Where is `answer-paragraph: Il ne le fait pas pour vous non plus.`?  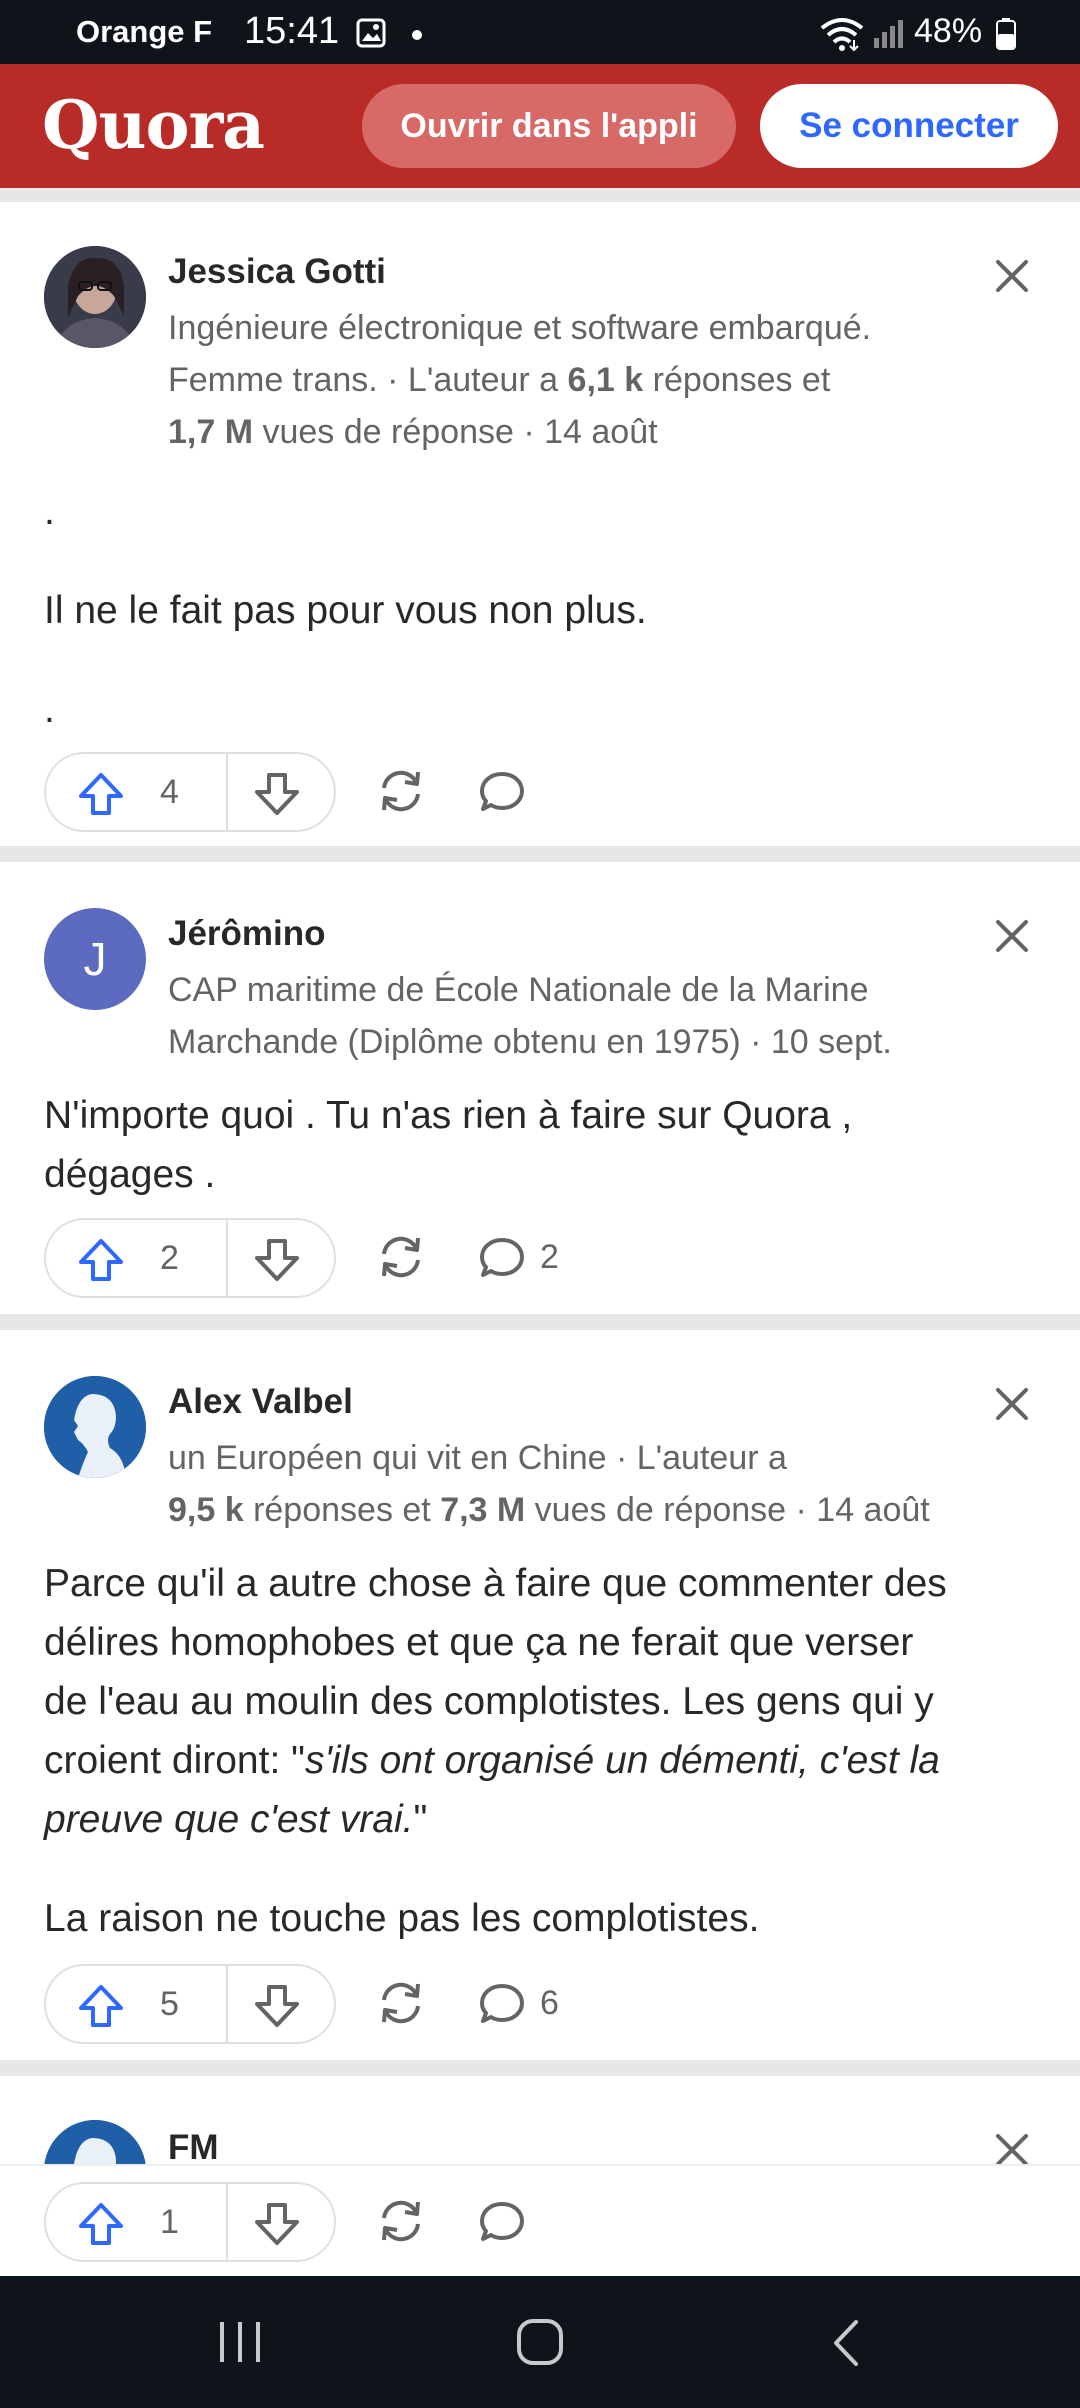 answer-paragraph: Il ne le fait pas pour vous non plus. is located at coordinates (345, 610).